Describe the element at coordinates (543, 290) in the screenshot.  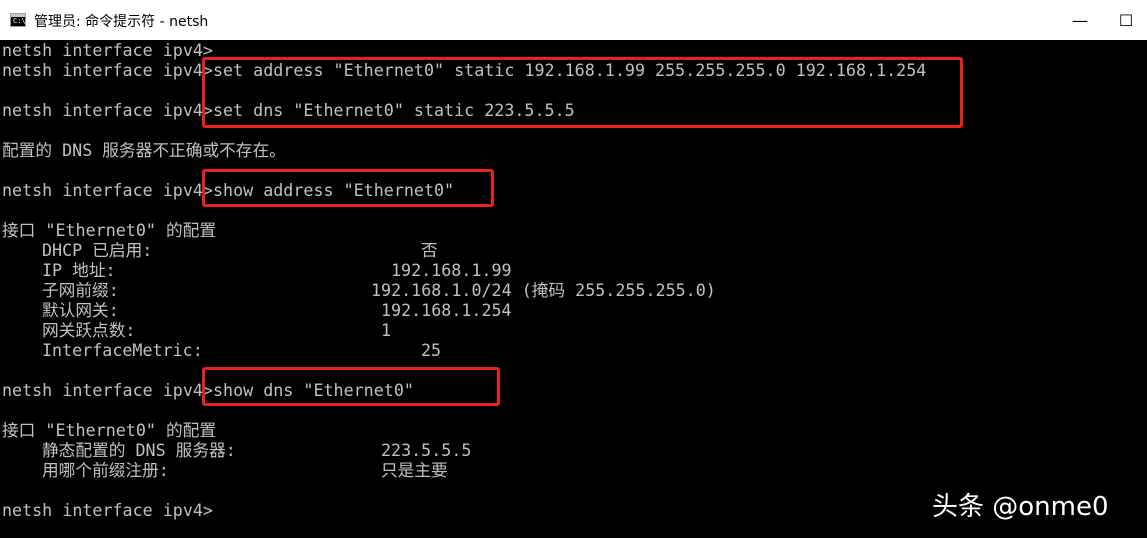
I see `row-value: 192.168.1.0/24 (掩码 255.255.255.0)` at that location.